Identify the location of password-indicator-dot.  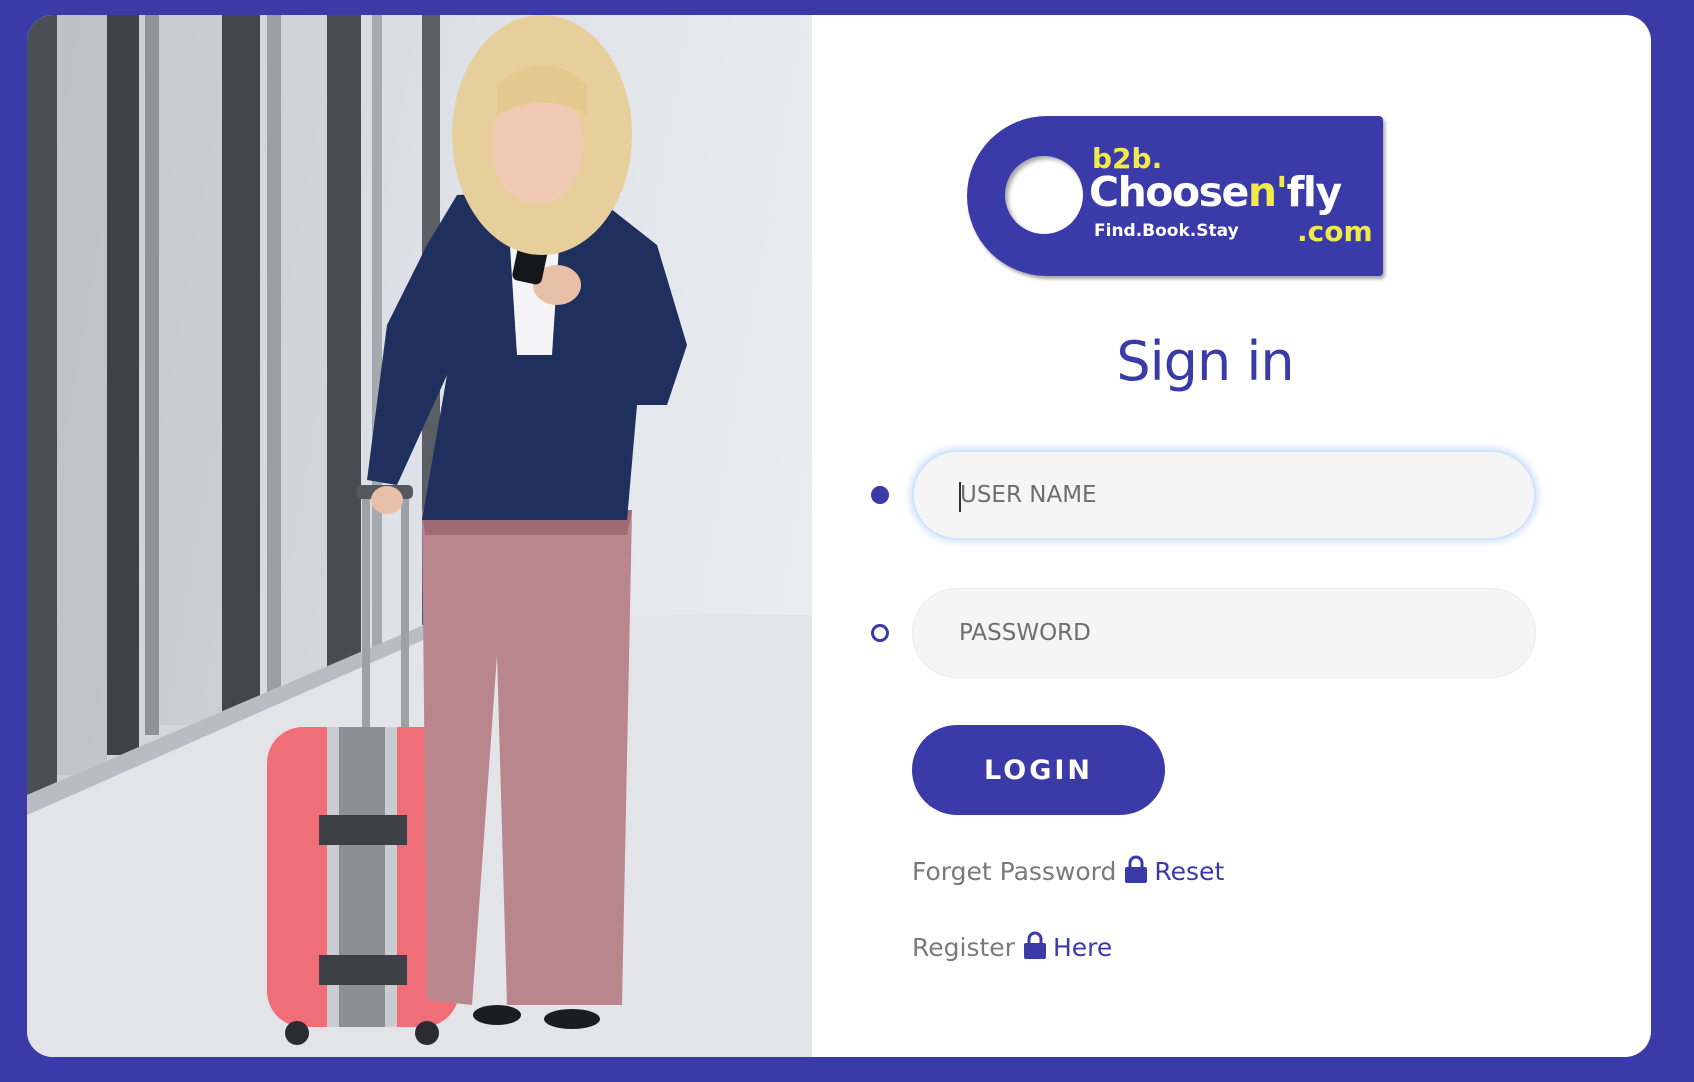
(880, 633).